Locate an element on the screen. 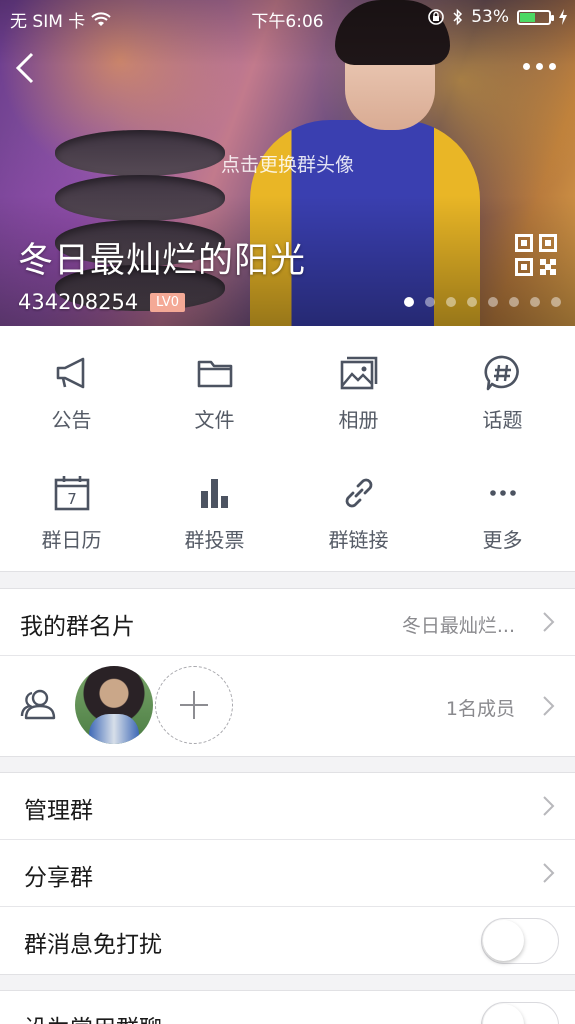 Image resolution: width=575 pixels, height=1024 pixels. group-link-button: 群链接 is located at coordinates (358, 506).